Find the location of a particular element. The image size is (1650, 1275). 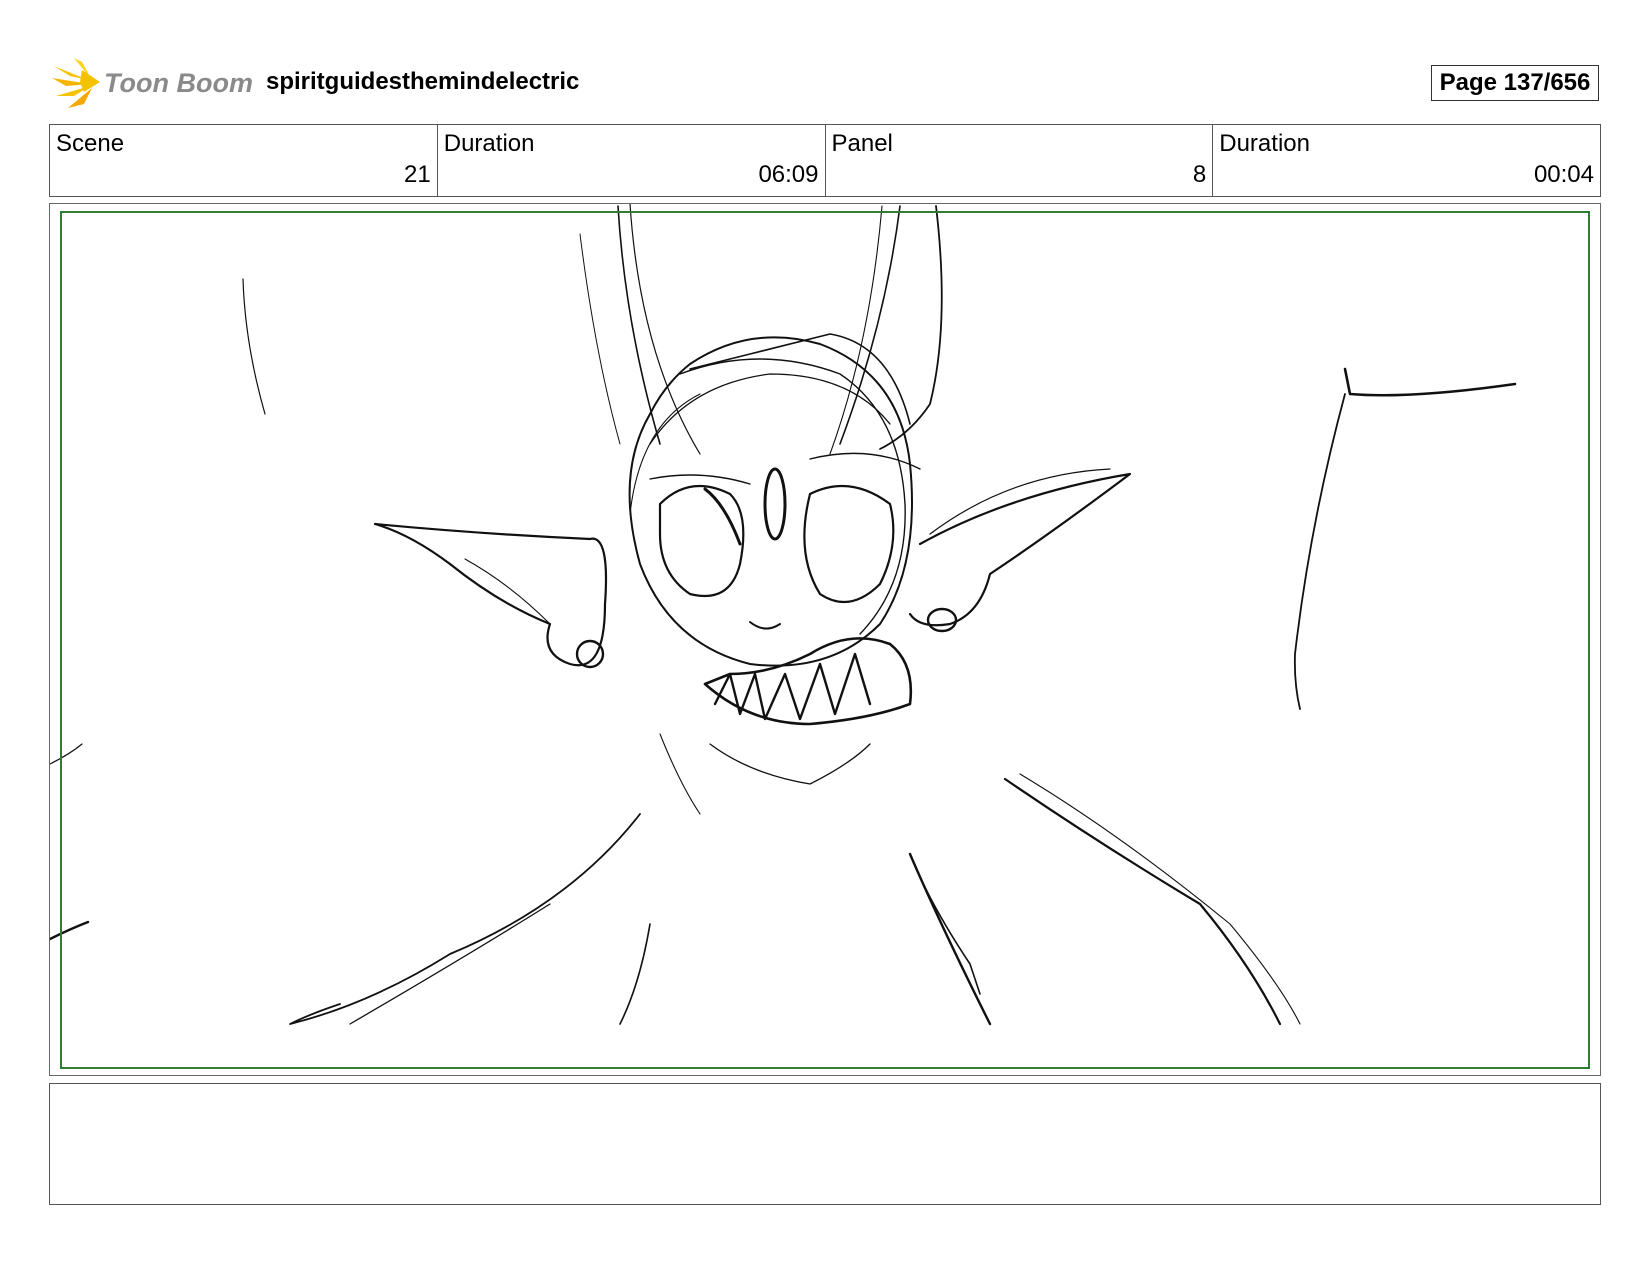

hair-line-left is located at coordinates (507, 591).